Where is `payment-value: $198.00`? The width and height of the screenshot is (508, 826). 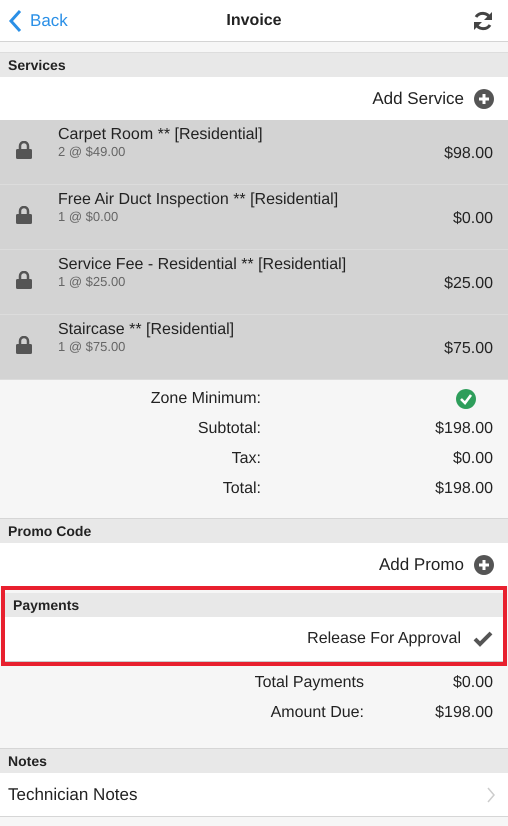
payment-value: $198.00 is located at coordinates (464, 713).